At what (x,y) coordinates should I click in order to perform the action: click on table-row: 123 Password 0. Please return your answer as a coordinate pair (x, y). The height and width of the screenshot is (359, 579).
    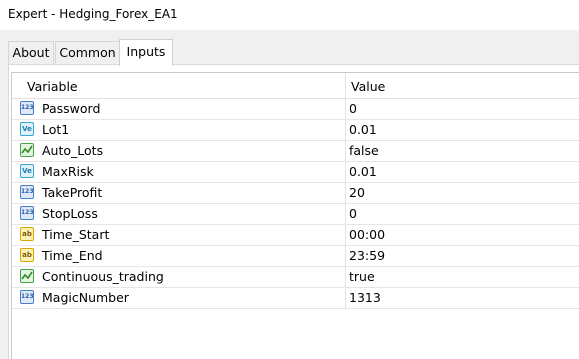
    Looking at the image, I should click on (295, 109).